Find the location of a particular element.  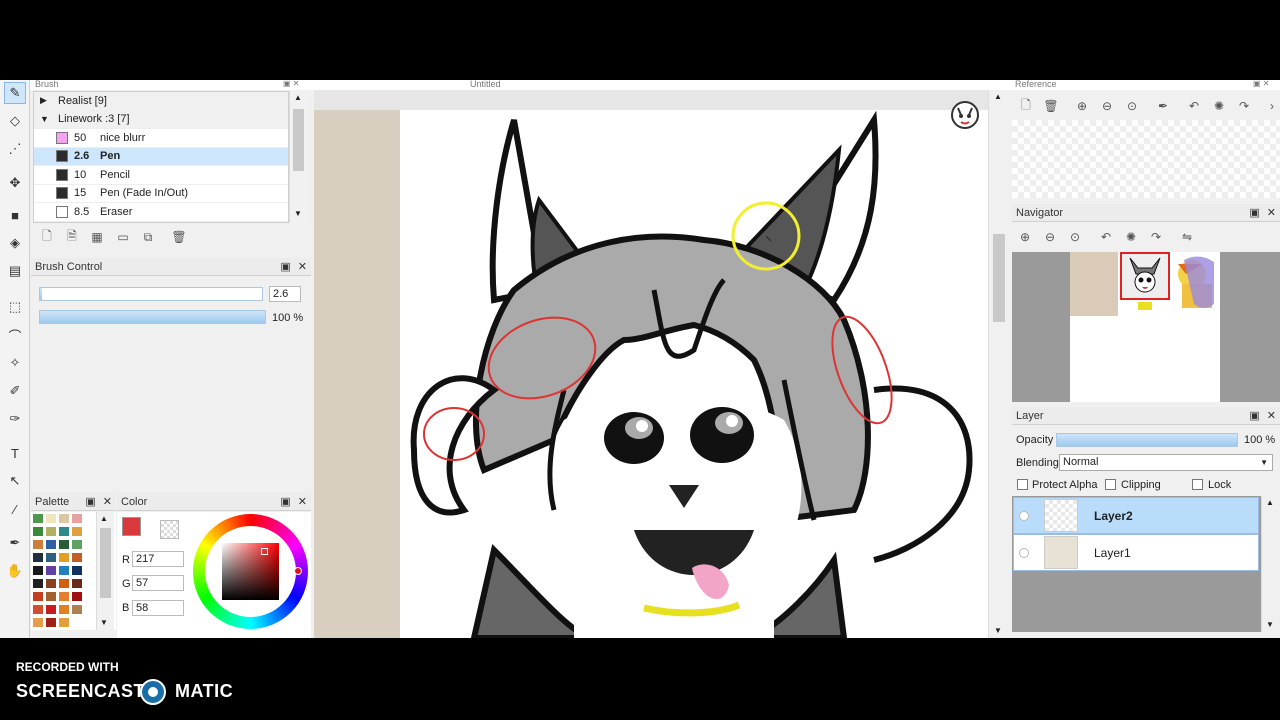

sv-cursor is located at coordinates (264, 551).